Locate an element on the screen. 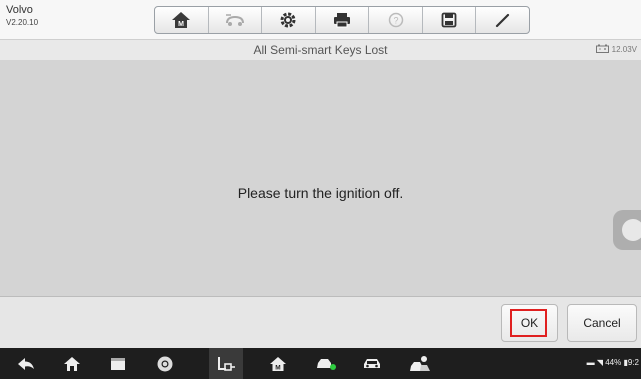 This screenshot has width=641, height=379. save-button is located at coordinates (450, 20).